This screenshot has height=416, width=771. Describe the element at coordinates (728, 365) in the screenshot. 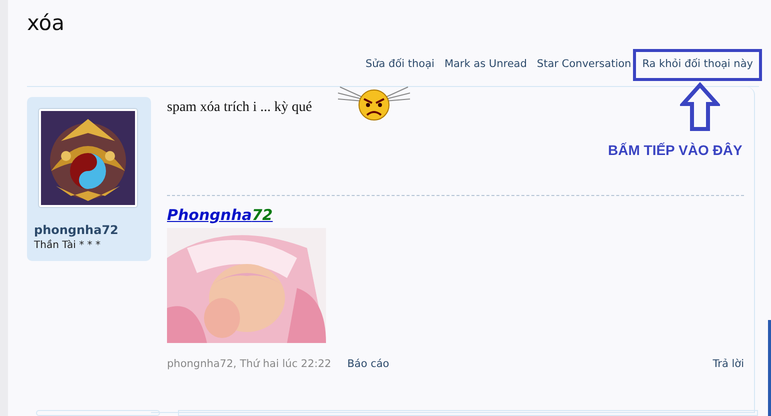

I see `reply-link: Trả lời` at that location.